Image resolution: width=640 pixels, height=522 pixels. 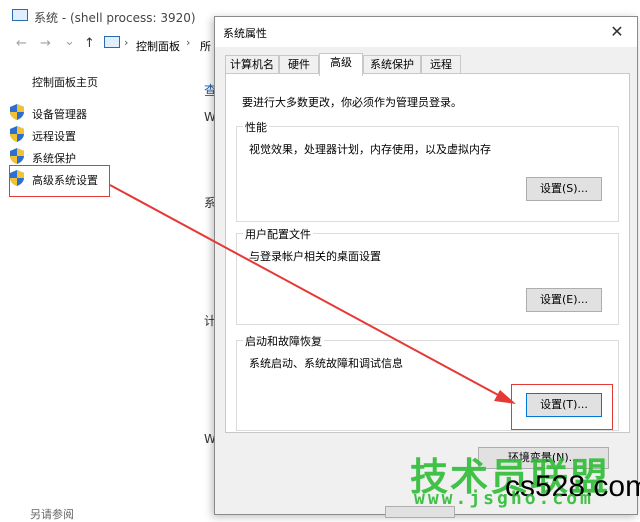 I want to click on tab-hardware: 硬件, so click(x=299, y=65).